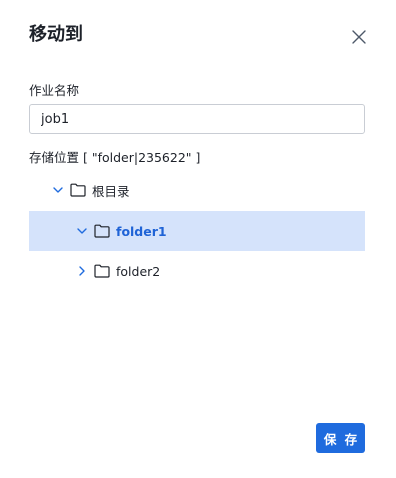 The image size is (396, 478). What do you see at coordinates (197, 119) in the screenshot?
I see `job-name-input` at bounding box center [197, 119].